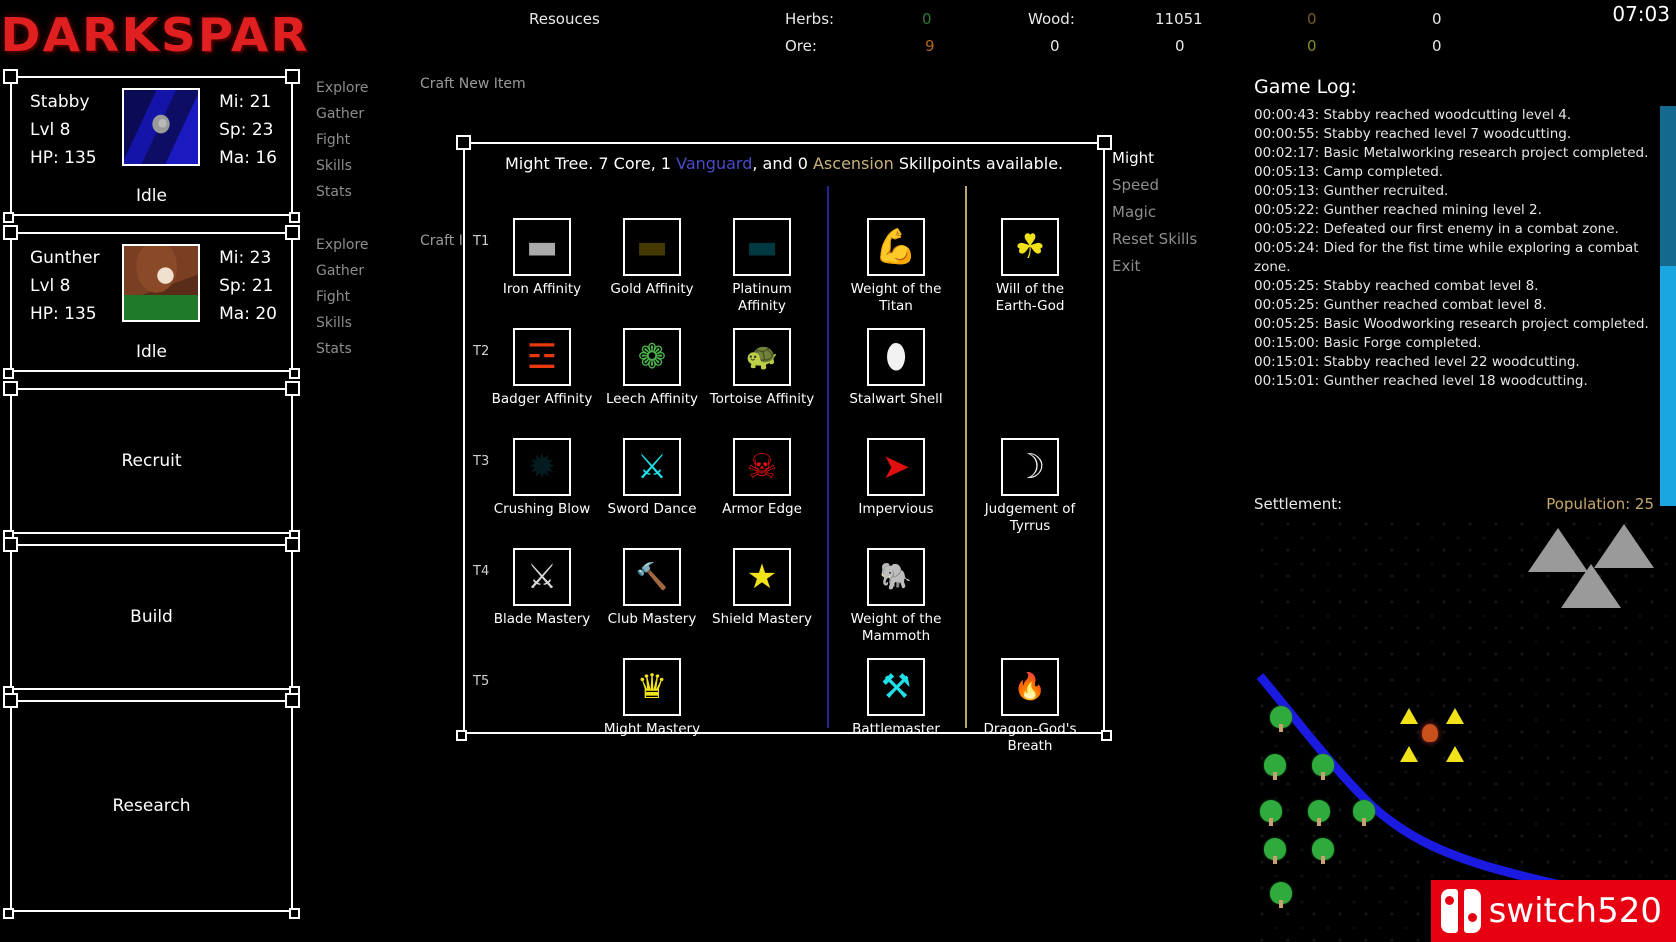 The width and height of the screenshot is (1676, 942). I want to click on log-entry: 00:15:00: Basic Forge completed., so click(1368, 343).